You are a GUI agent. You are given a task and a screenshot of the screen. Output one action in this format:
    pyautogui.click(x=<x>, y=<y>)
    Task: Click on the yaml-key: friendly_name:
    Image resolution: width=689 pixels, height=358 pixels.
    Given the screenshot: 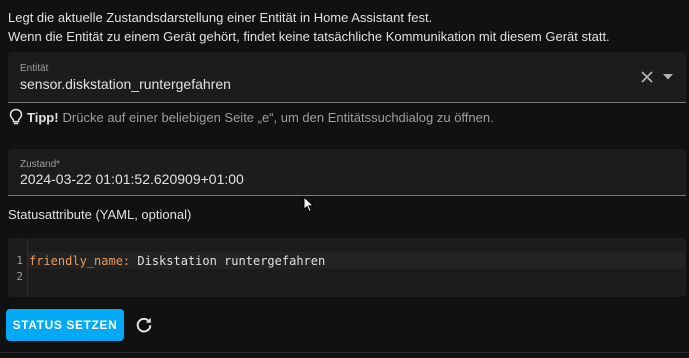 What is the action you would take?
    pyautogui.click(x=80, y=261)
    